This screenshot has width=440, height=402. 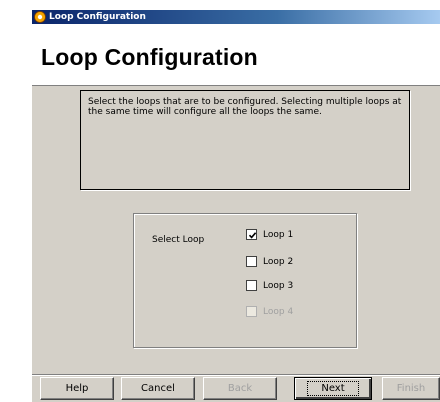 I want to click on finish-button: Finish, so click(x=411, y=388).